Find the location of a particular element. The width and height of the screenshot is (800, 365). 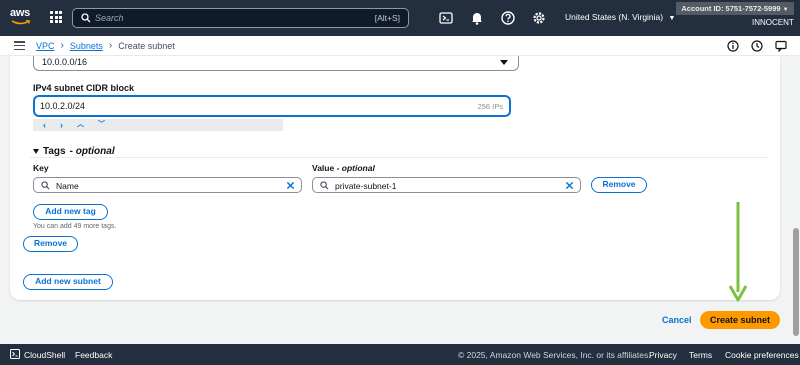

value-label-text: Value is located at coordinates (323, 168).